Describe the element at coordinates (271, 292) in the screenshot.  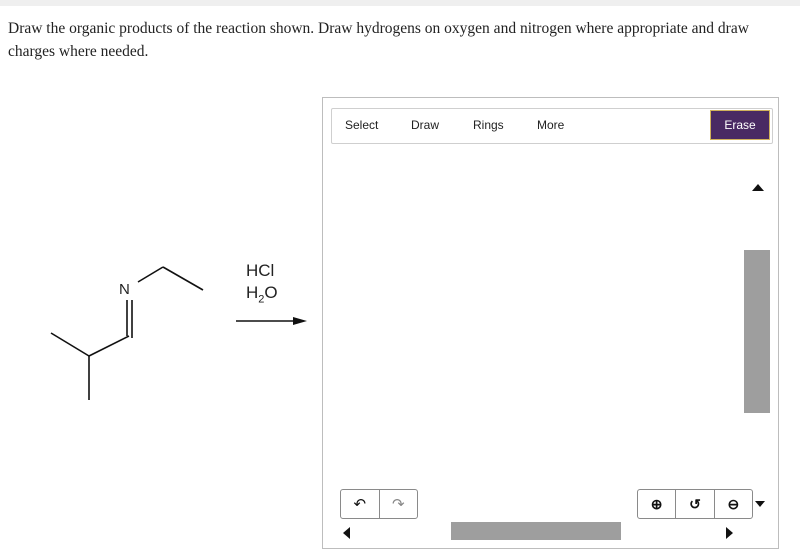
I see `reagent-water-o: O` at that location.